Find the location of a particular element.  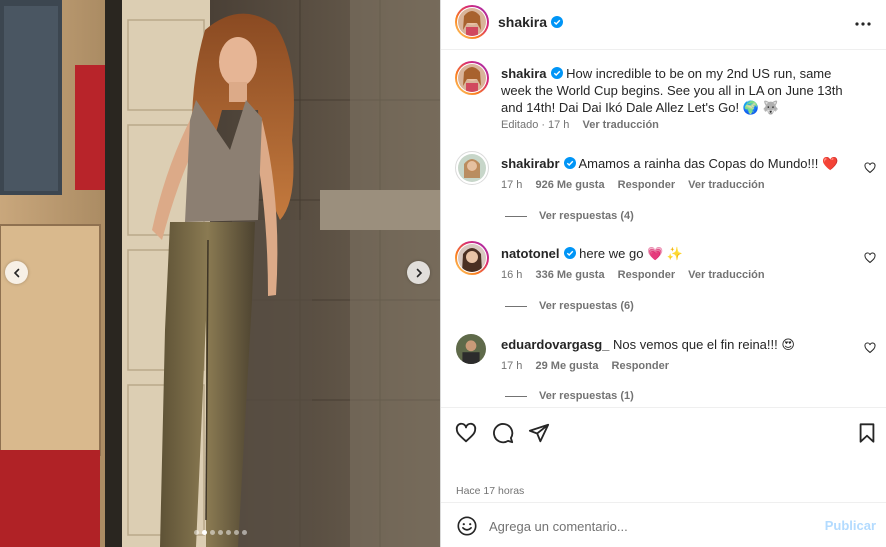

comment-time: 16 h is located at coordinates (511, 275).